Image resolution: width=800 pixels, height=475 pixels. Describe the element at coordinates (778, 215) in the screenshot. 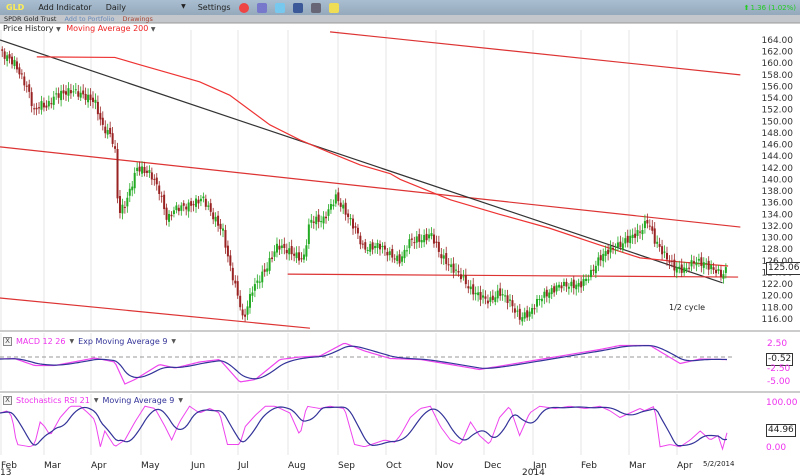

I see `price-tick-label: 134.00` at that location.